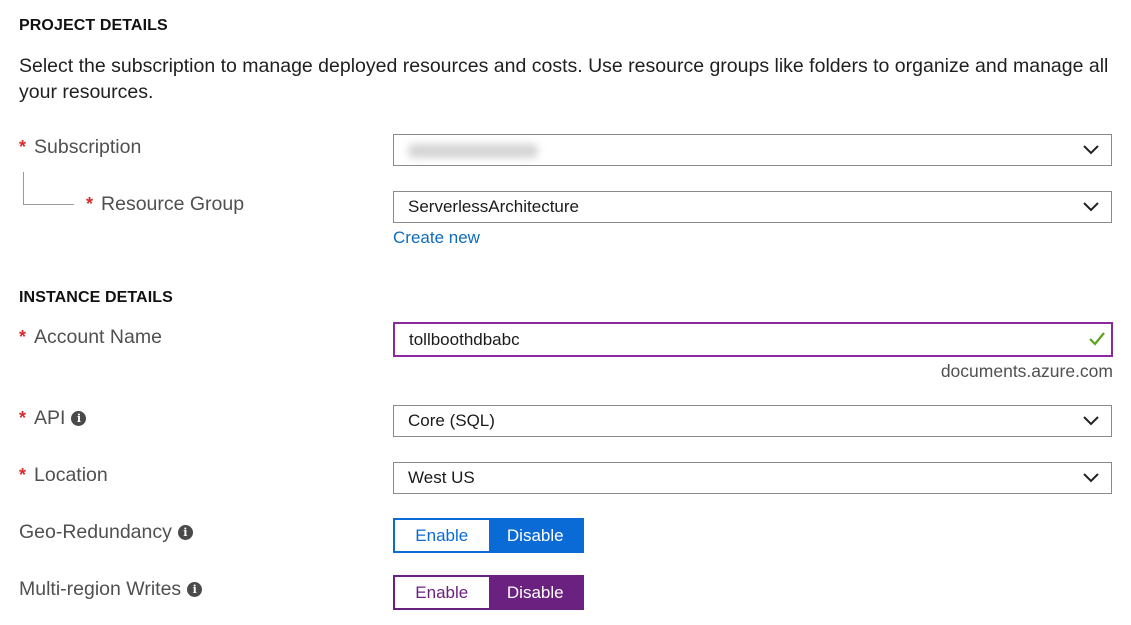  Describe the element at coordinates (442, 592) in the screenshot. I see `multi-region-writes-enable-option: Enable` at that location.